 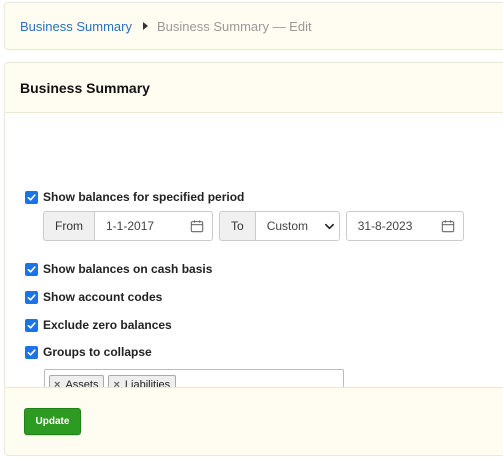 I want to click on triangle-right-icon, so click(x=145, y=26).